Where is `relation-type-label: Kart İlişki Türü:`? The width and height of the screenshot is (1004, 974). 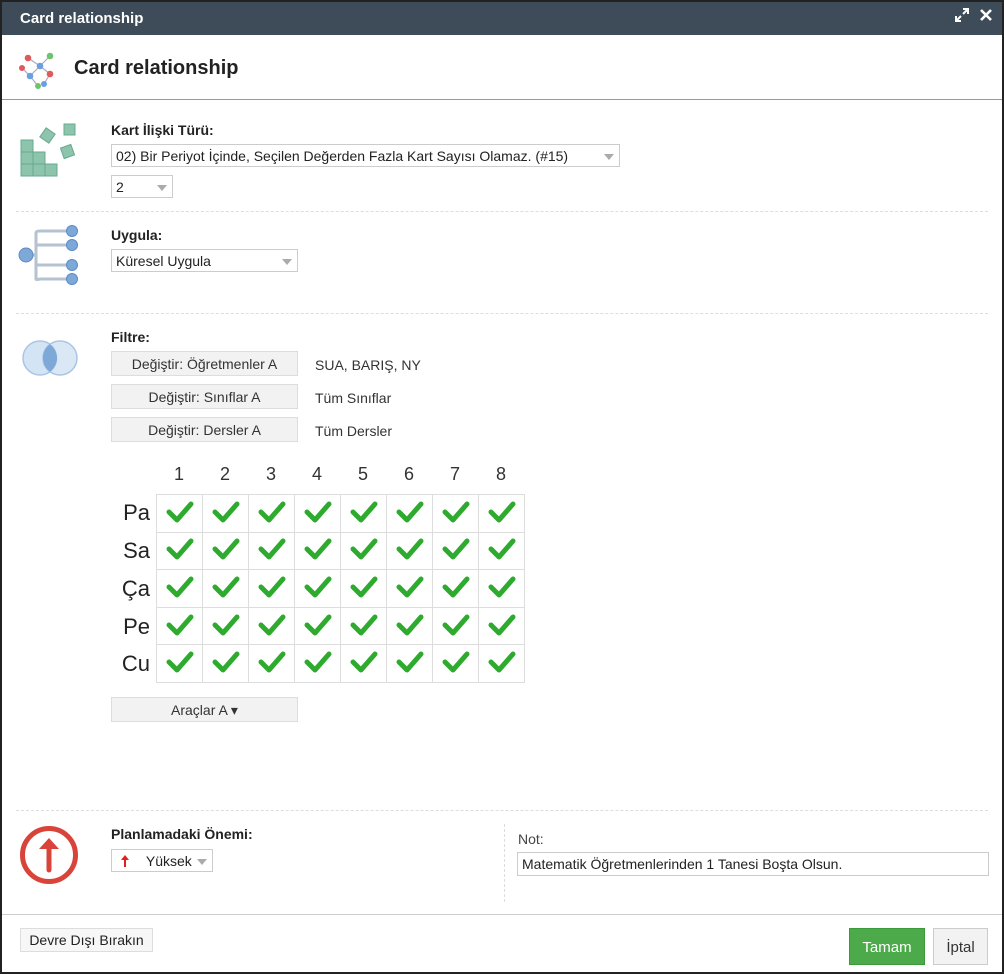 relation-type-label: Kart İlişki Türü: is located at coordinates (162, 130).